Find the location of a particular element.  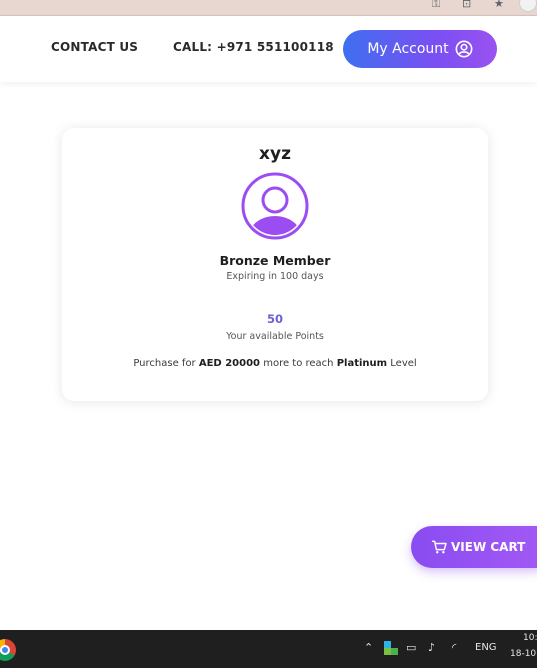

windows-taskbar: ⌃ ▭ ♪ ◜ ENG 10: 18-10 is located at coordinates (268, 649).